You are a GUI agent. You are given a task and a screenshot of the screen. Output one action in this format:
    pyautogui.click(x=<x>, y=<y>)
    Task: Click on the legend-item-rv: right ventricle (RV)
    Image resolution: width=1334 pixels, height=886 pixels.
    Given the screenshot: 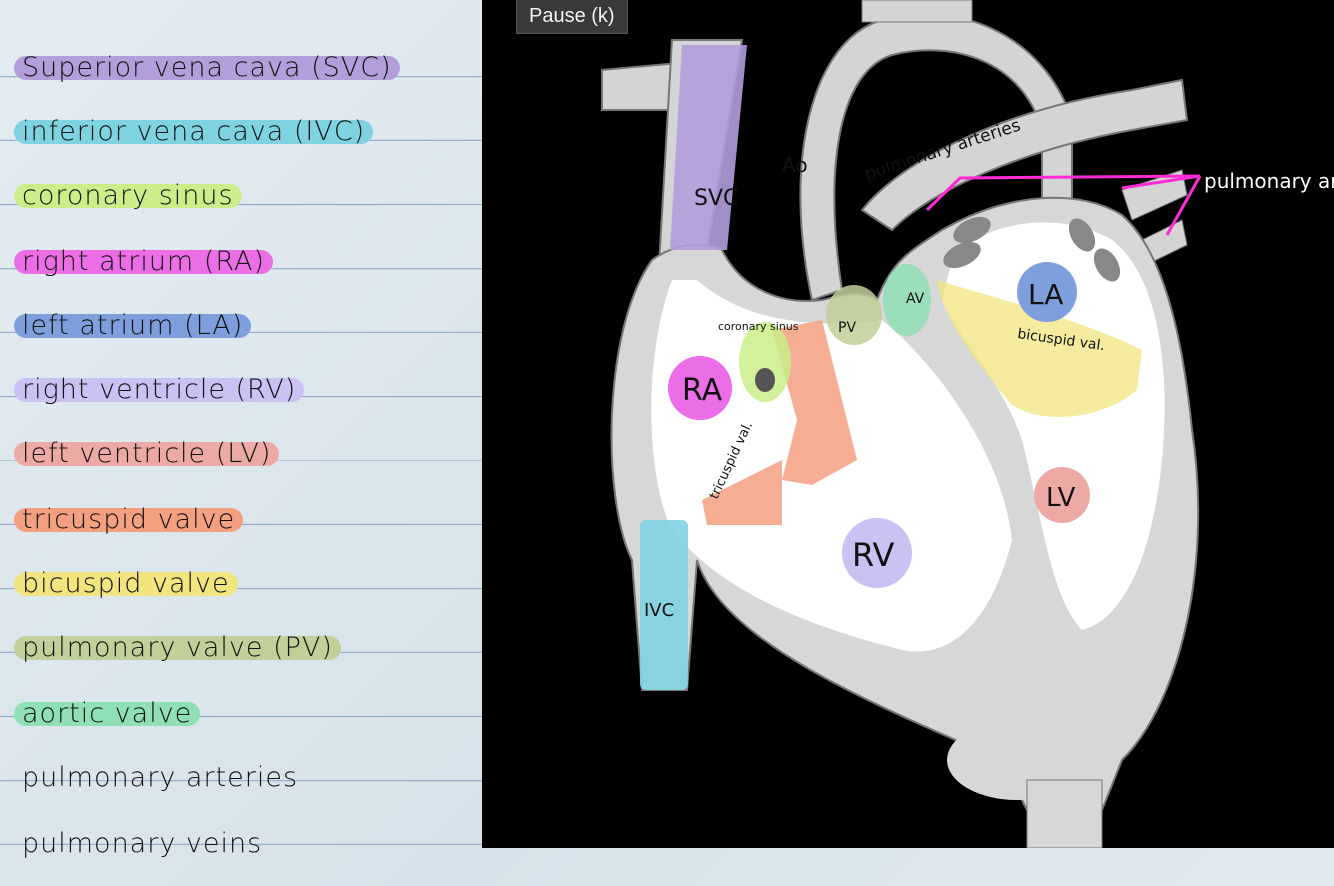 What is the action you would take?
    pyautogui.click(x=159, y=389)
    